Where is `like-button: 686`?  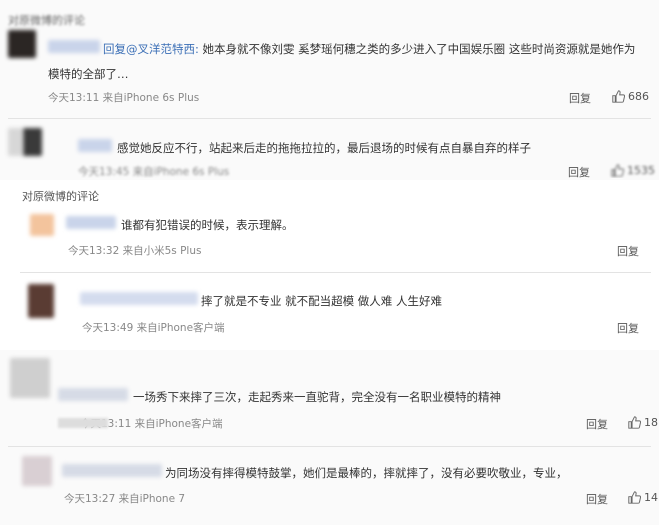 like-button: 686 is located at coordinates (630, 96).